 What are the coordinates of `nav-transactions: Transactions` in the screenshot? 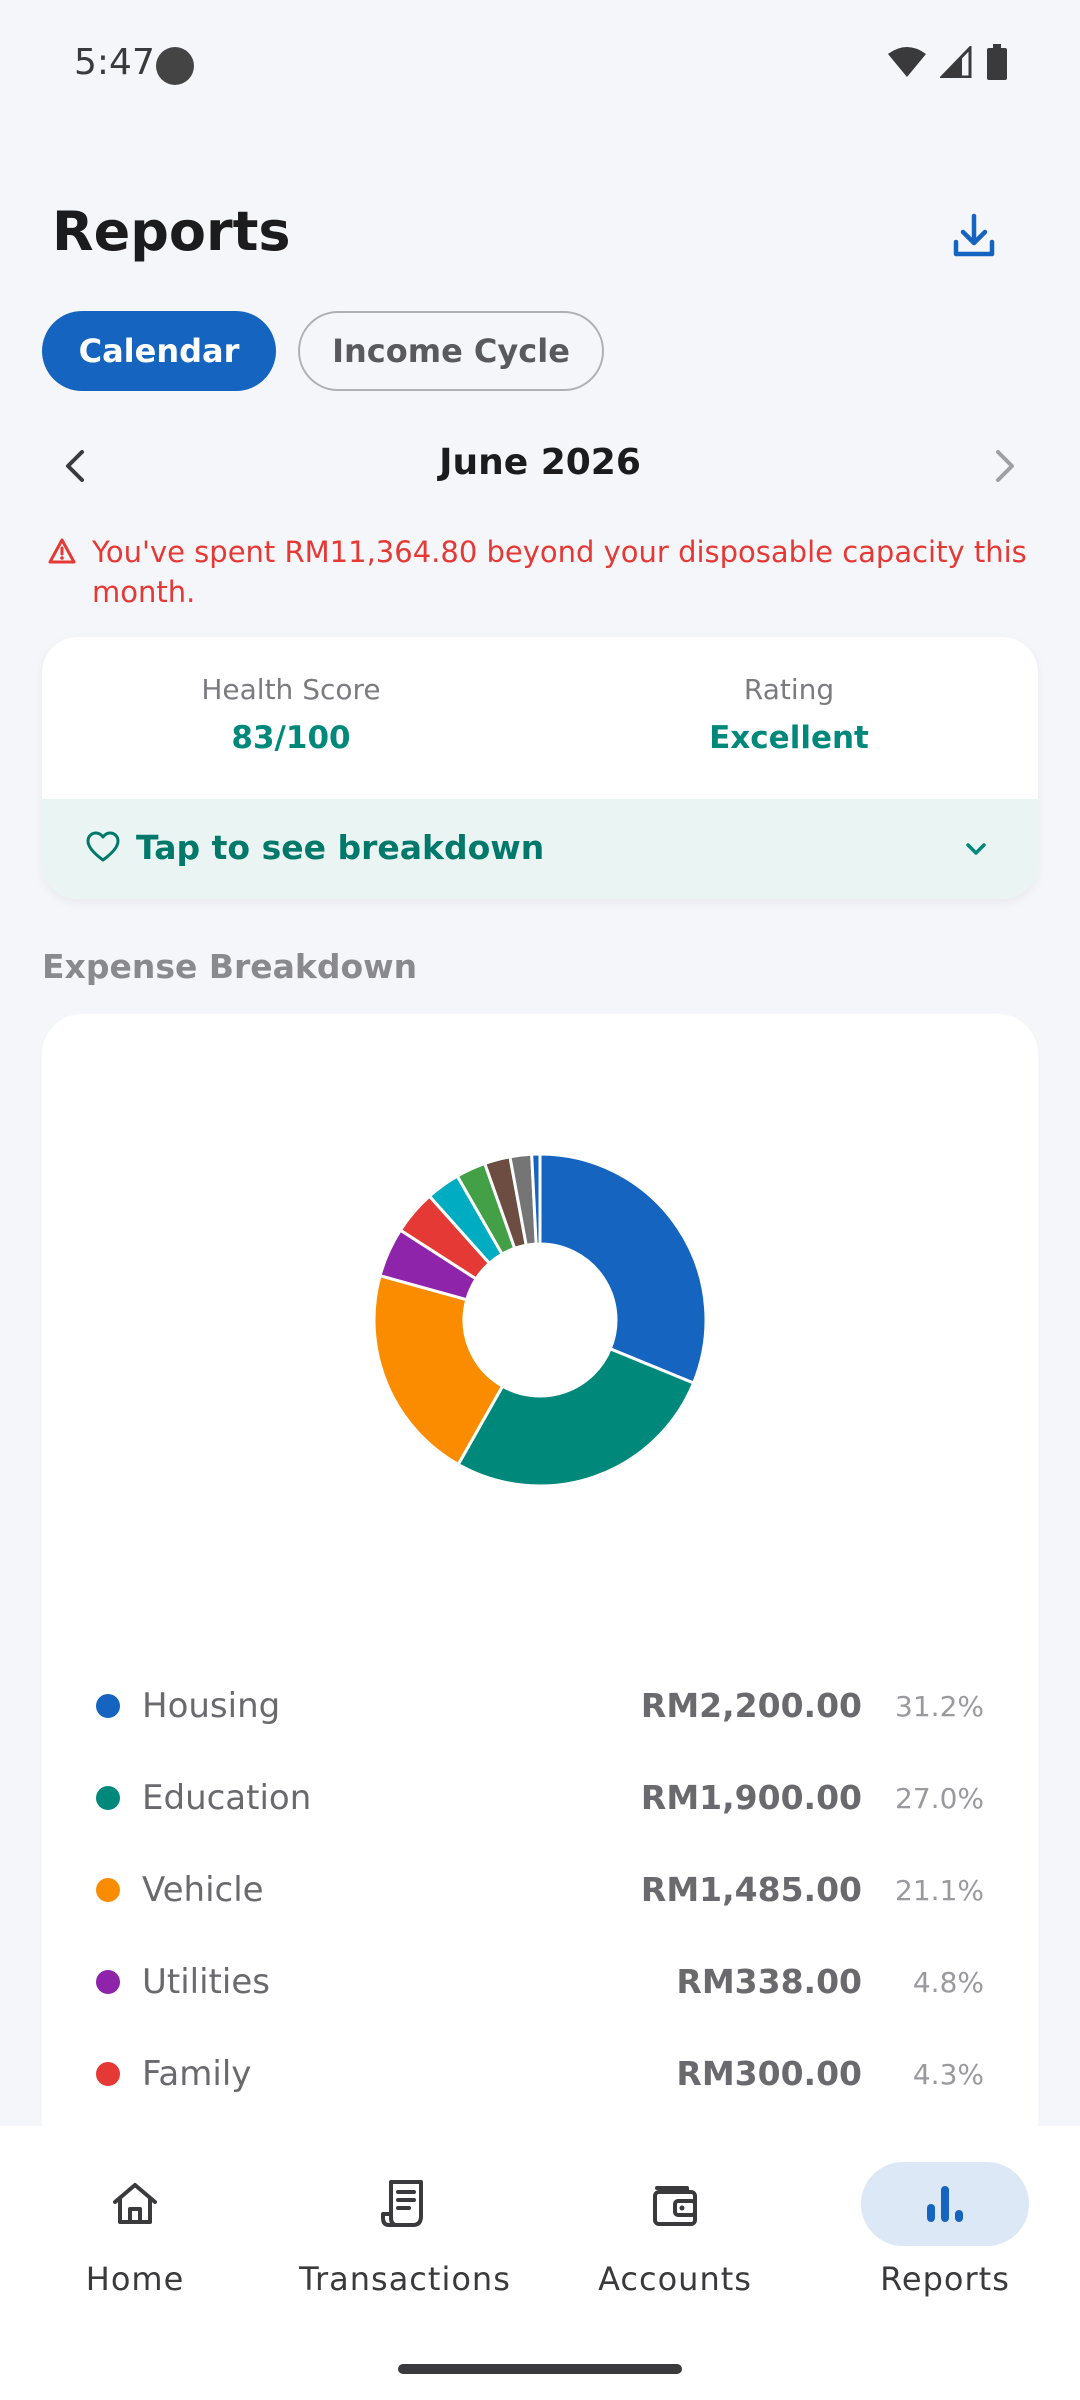 It's located at (405, 2226).